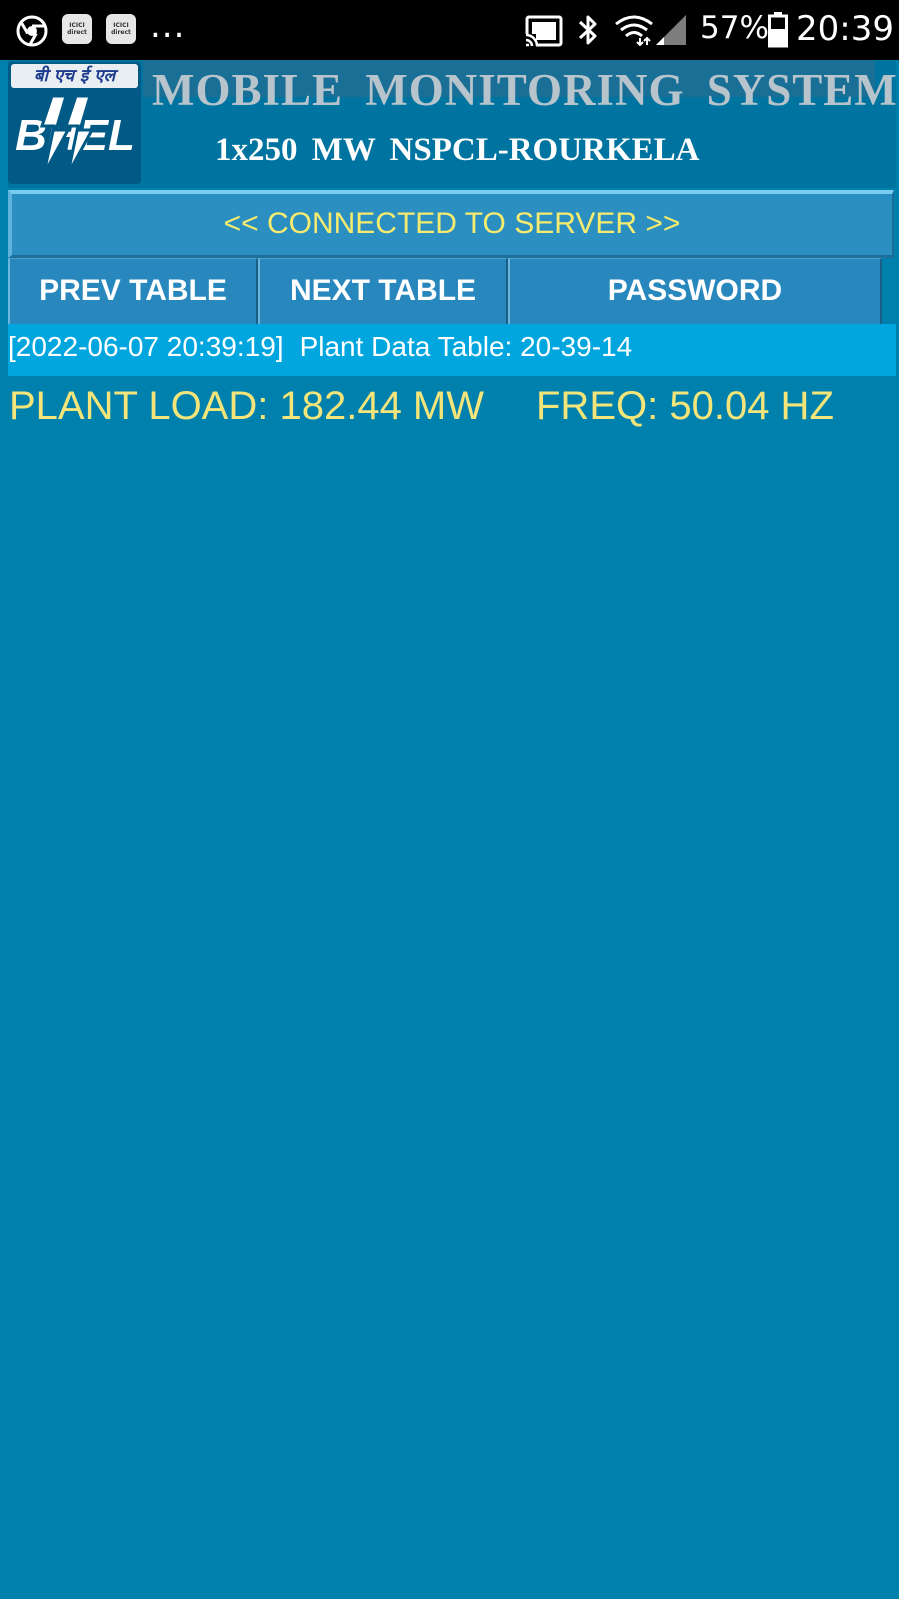 The image size is (899, 1599). Describe the element at coordinates (383, 291) in the screenshot. I see `next-table-button: NEXT TABLE` at that location.